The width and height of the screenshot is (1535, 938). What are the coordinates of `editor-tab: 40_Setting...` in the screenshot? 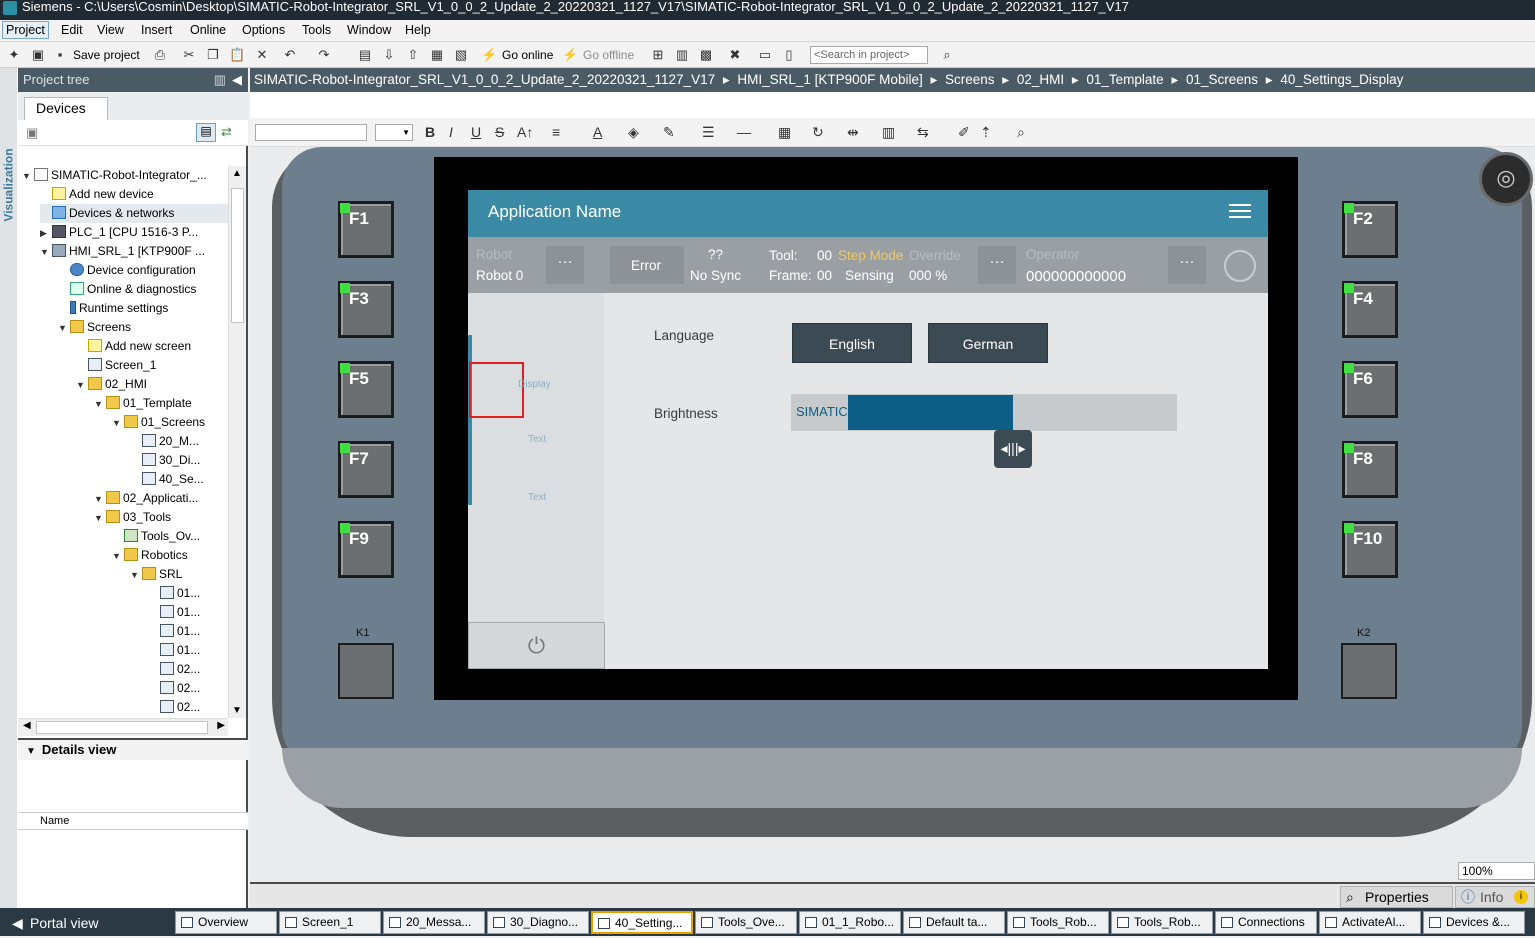 It's located at (642, 922).